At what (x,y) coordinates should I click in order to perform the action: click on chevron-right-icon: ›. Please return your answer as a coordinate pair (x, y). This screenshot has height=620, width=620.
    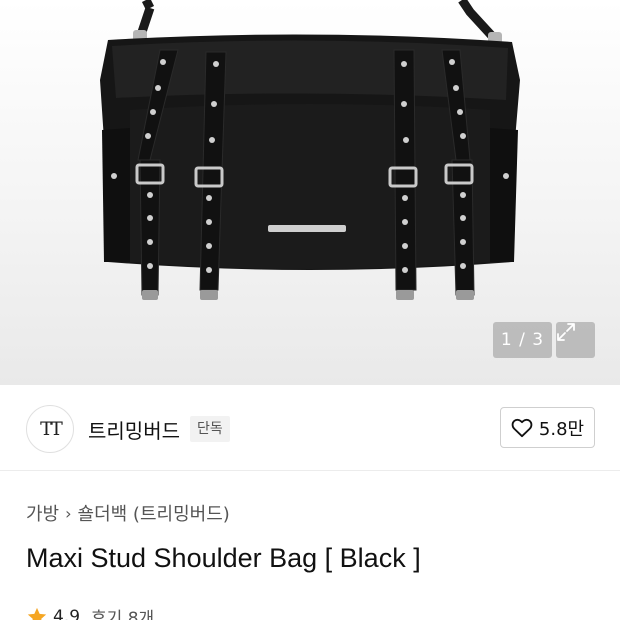
    Looking at the image, I should click on (68, 513).